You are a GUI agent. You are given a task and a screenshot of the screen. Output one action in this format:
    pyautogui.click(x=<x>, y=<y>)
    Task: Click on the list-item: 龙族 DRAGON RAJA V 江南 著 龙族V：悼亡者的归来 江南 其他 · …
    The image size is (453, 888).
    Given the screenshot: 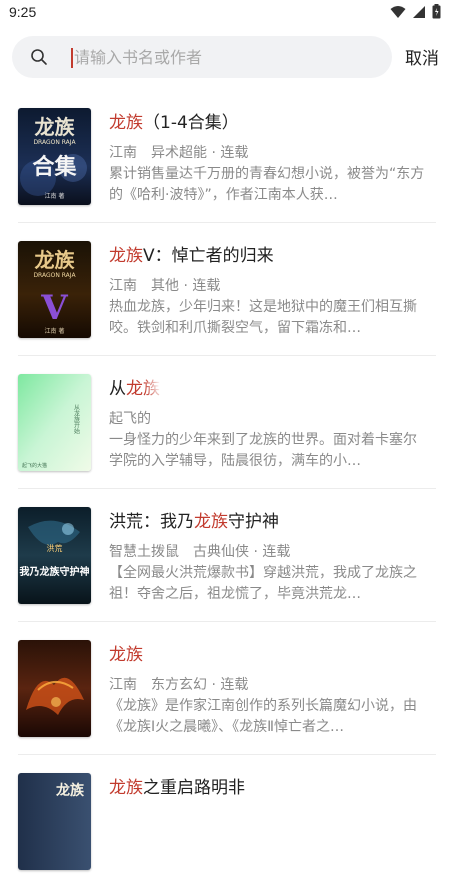 What is the action you would take?
    pyautogui.click(x=226, y=289)
    